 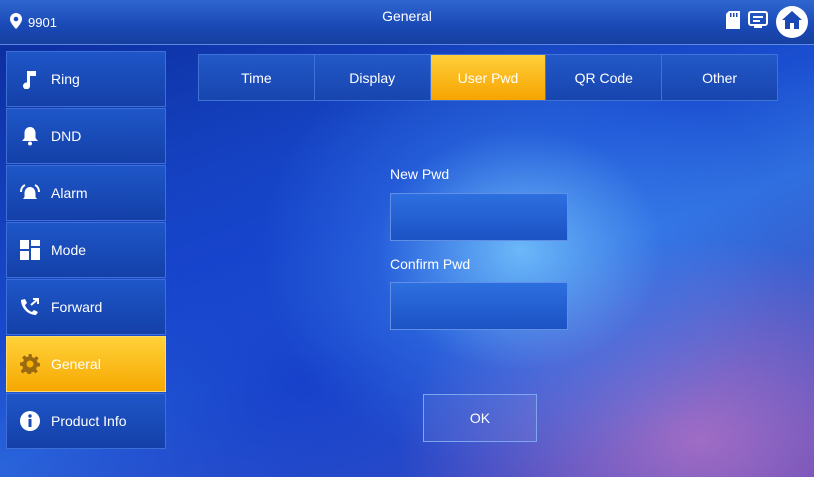 I want to click on phone-forward-icon, so click(x=30, y=307).